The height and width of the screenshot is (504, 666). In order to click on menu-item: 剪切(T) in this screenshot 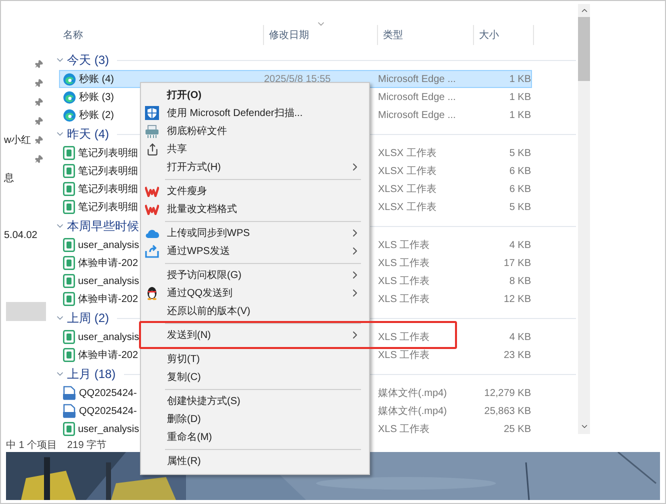, I will do `click(255, 359)`.